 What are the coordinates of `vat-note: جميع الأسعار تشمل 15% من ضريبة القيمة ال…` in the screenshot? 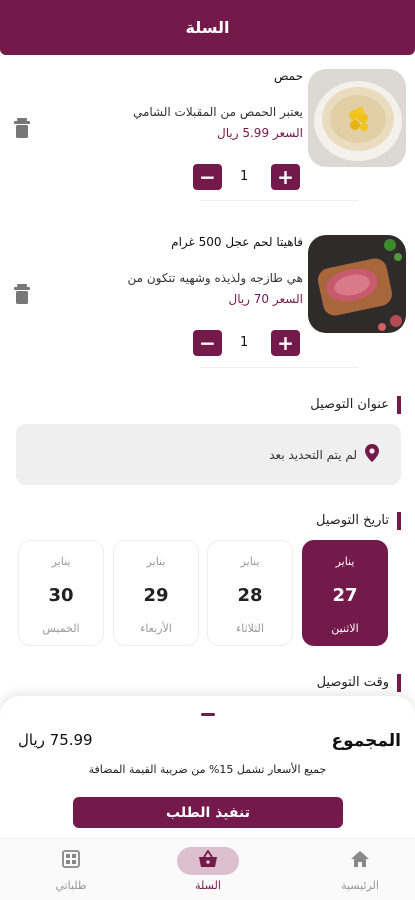 It's located at (207, 769).